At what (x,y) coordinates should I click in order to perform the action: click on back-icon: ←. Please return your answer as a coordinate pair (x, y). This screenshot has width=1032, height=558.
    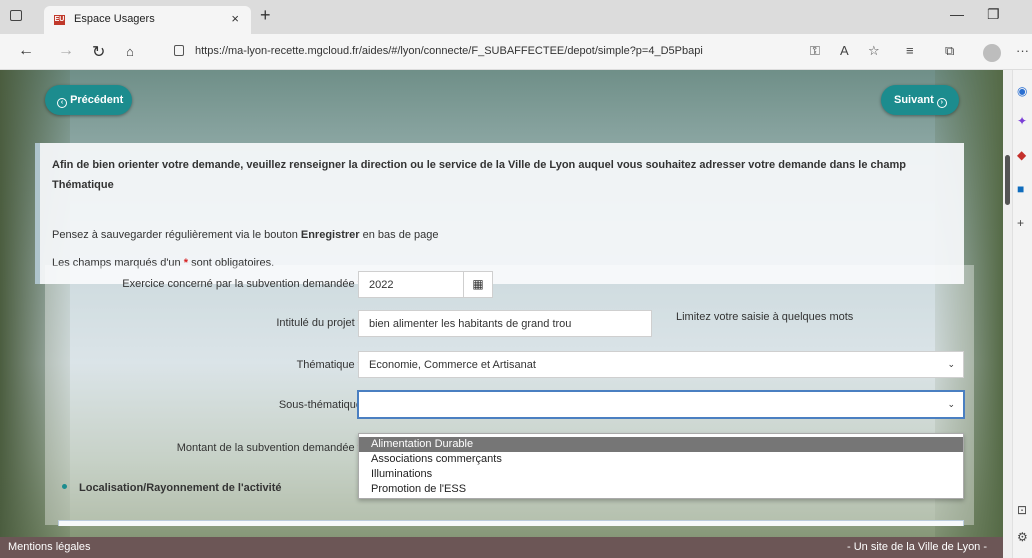
    Looking at the image, I should click on (26, 51).